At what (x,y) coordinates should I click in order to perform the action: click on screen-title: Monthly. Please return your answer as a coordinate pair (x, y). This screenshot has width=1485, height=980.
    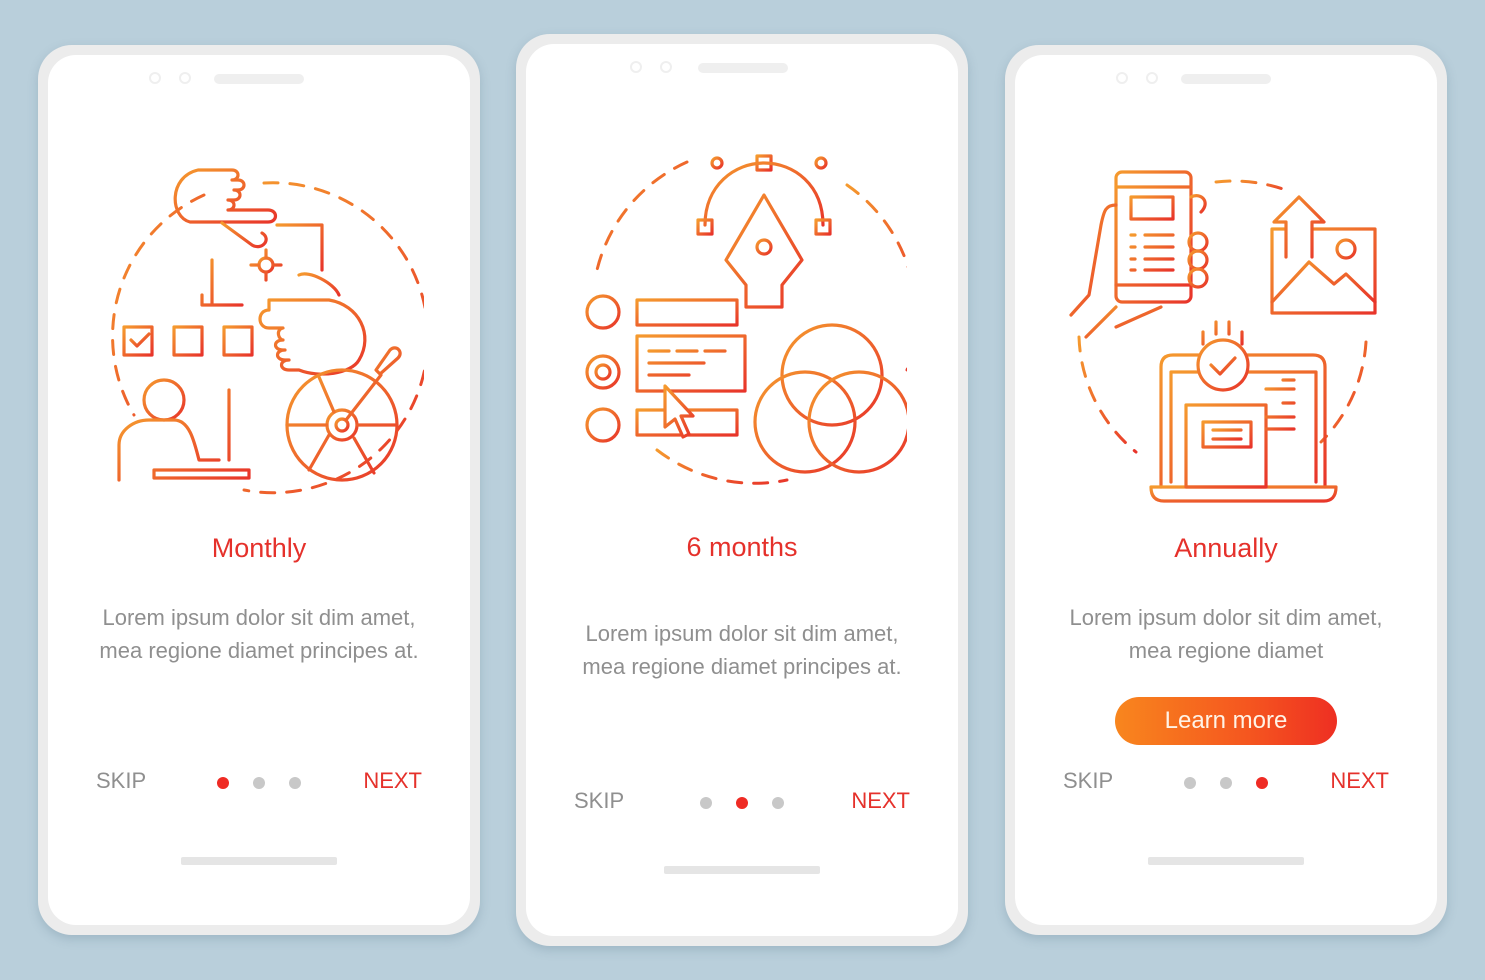
    Looking at the image, I should click on (259, 548).